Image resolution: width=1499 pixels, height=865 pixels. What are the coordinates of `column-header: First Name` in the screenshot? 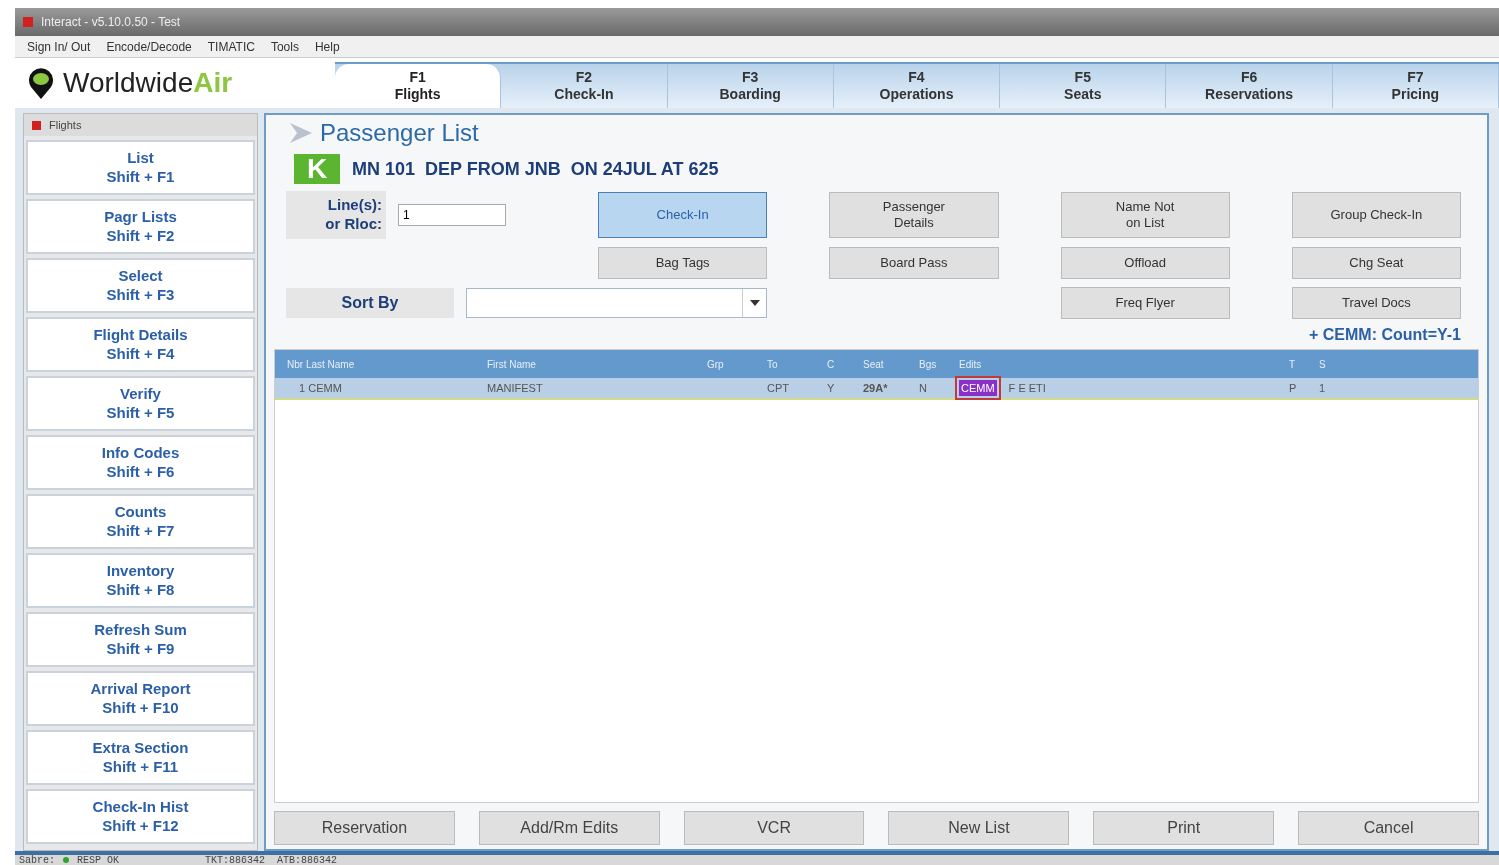 It's located at (512, 364).